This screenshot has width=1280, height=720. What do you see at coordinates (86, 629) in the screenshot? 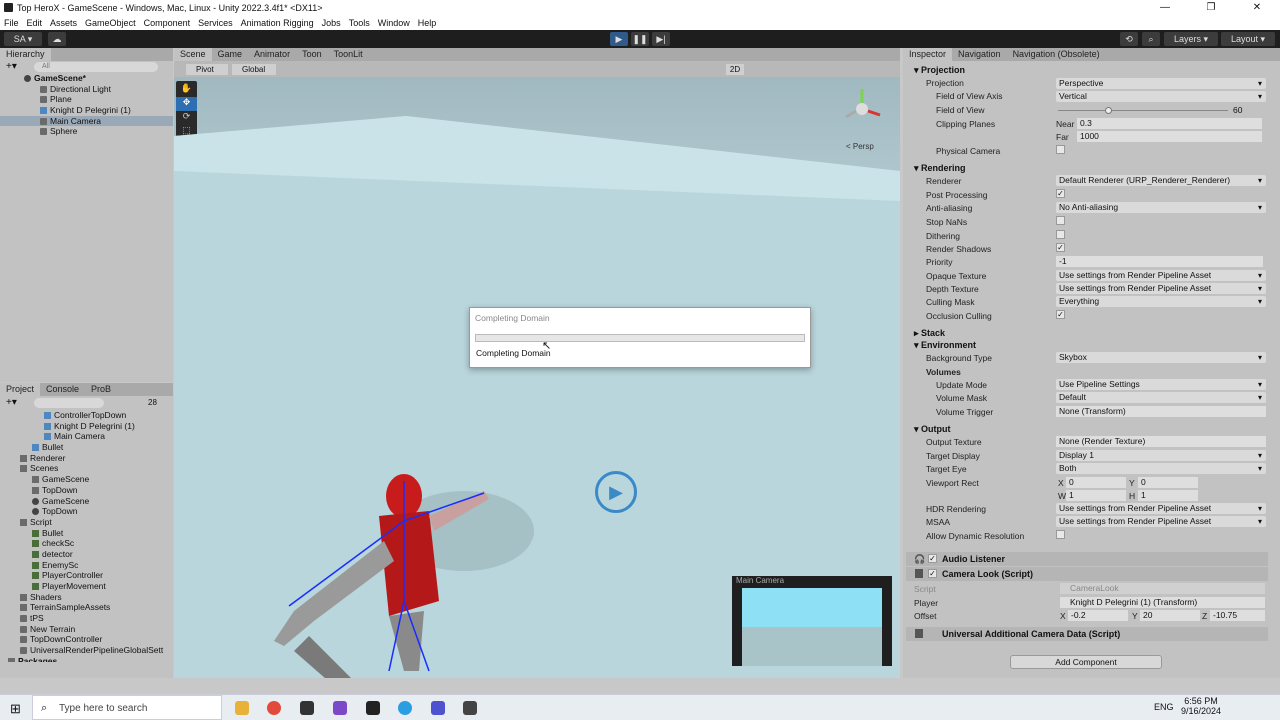
I see `project-item: New Terrain` at bounding box center [86, 629].